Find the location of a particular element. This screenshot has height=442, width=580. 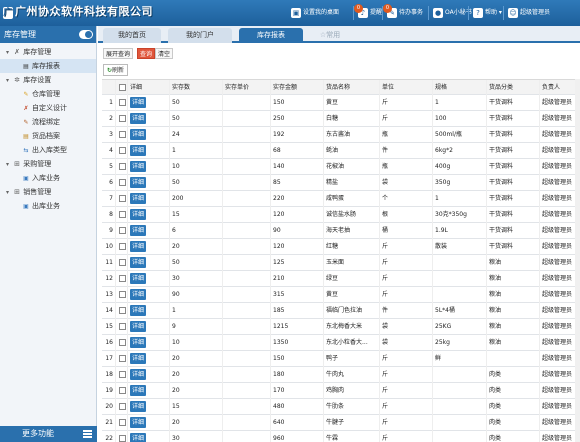

sidebar-item-custom-design: ✗ 自定义设计 is located at coordinates (48, 108).